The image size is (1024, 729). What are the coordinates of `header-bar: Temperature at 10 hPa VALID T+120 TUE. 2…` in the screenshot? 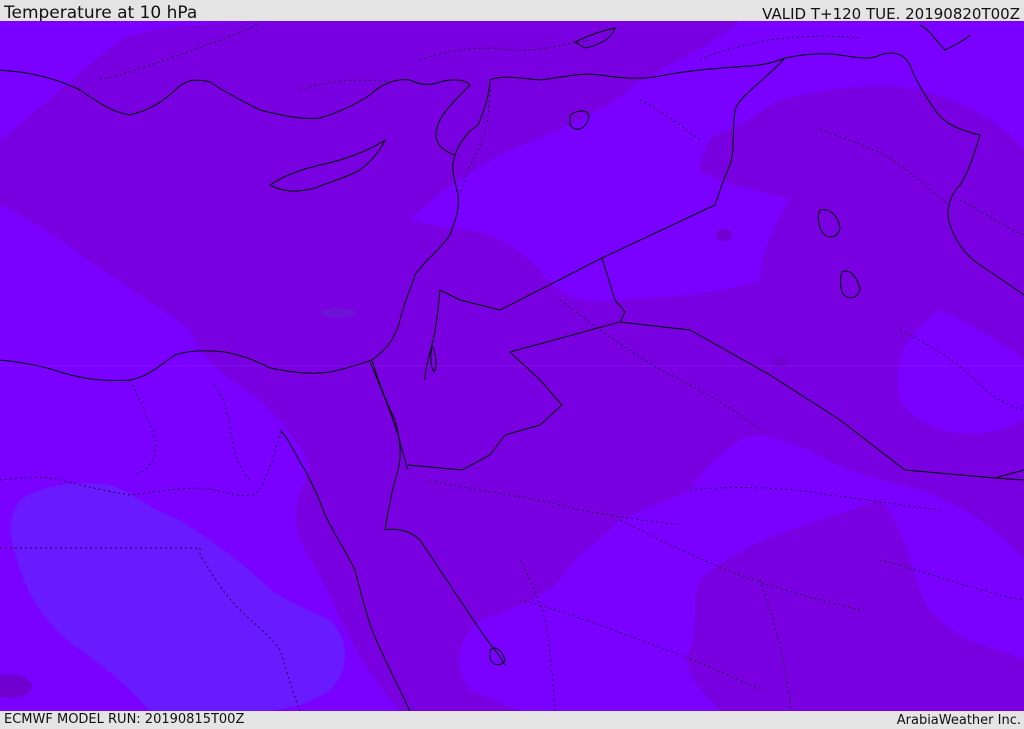 It's located at (512, 11).